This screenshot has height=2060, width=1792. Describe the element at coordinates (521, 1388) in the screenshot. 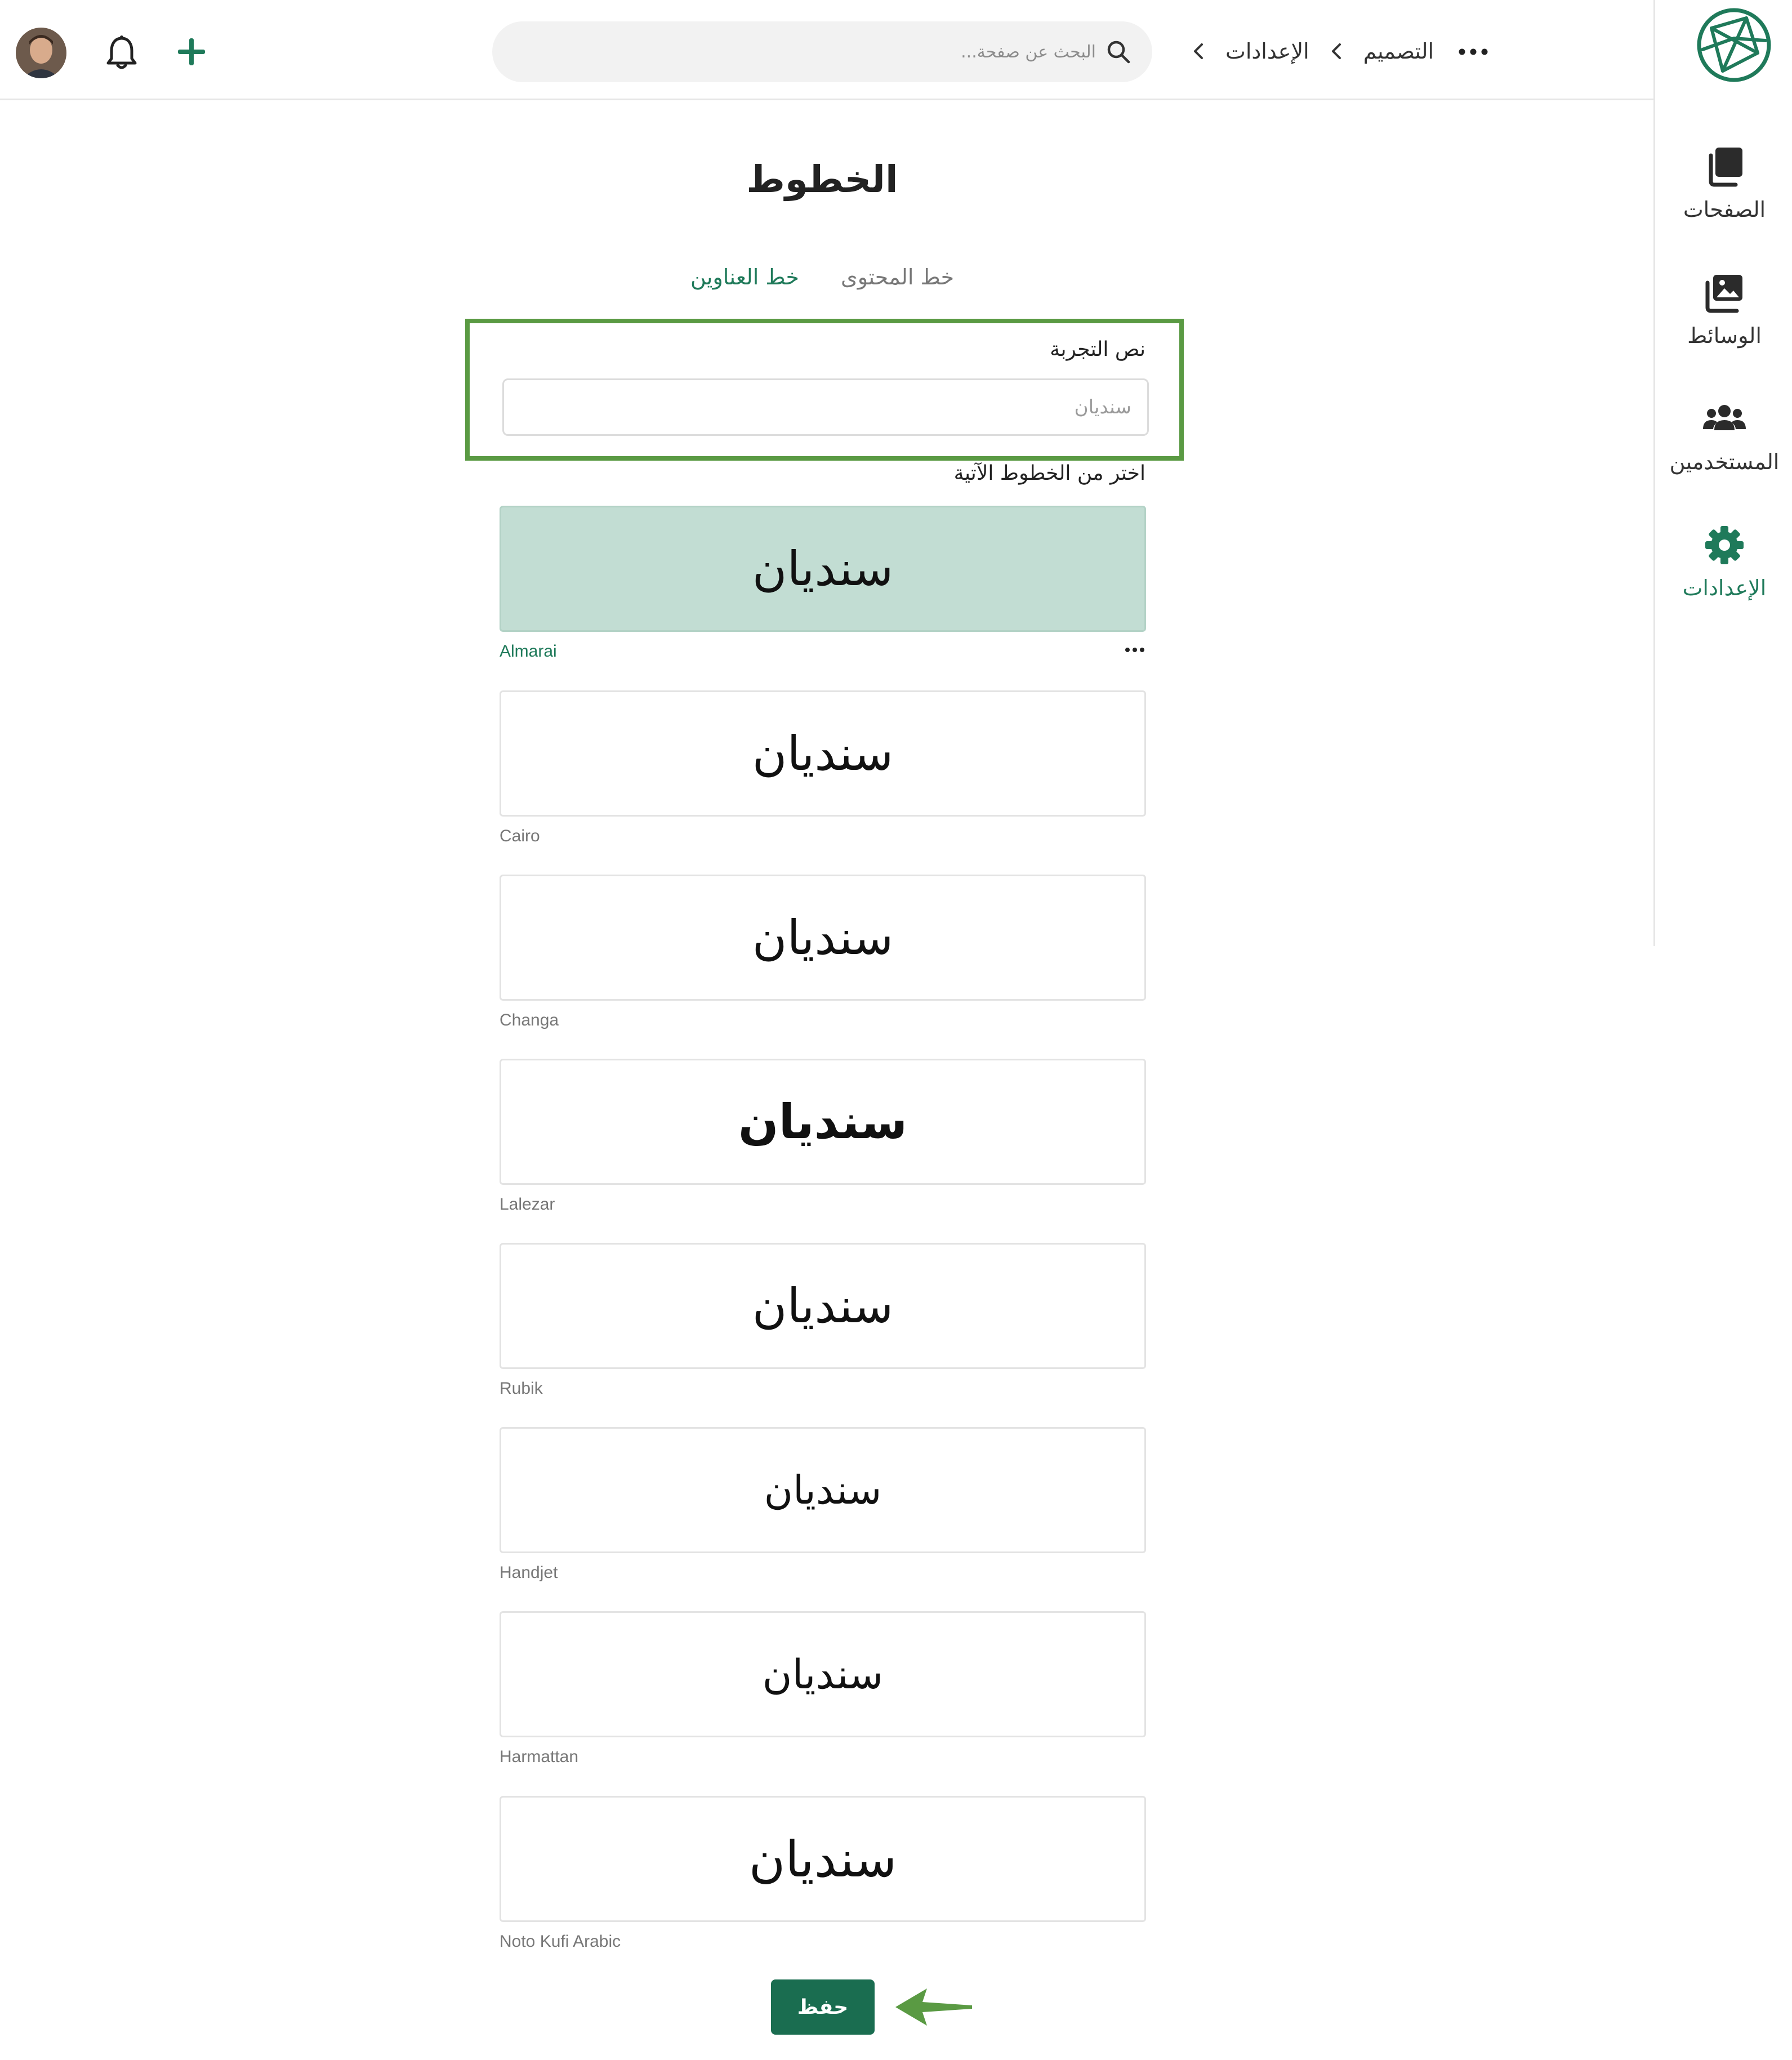

I see `font-name: Rubik` at that location.